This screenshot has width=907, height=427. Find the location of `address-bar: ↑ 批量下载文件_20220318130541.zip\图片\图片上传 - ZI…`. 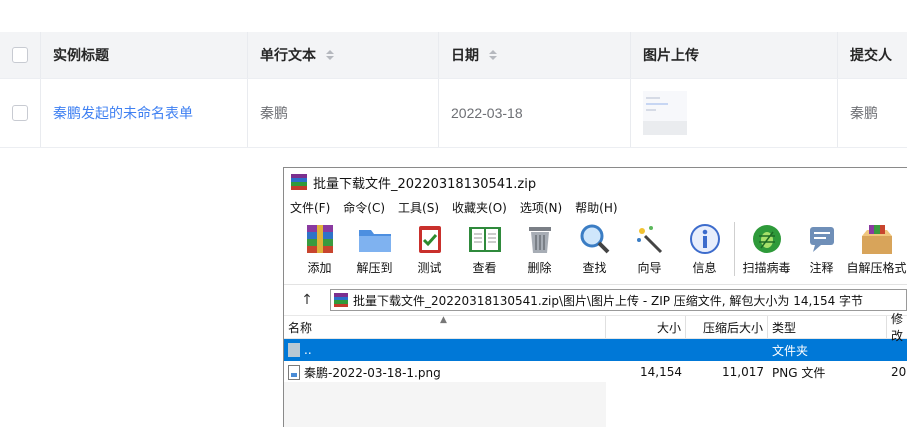

address-bar: ↑ 批量下载文件_20220318130541.zip\图片\图片上传 - ZI… is located at coordinates (595, 299).